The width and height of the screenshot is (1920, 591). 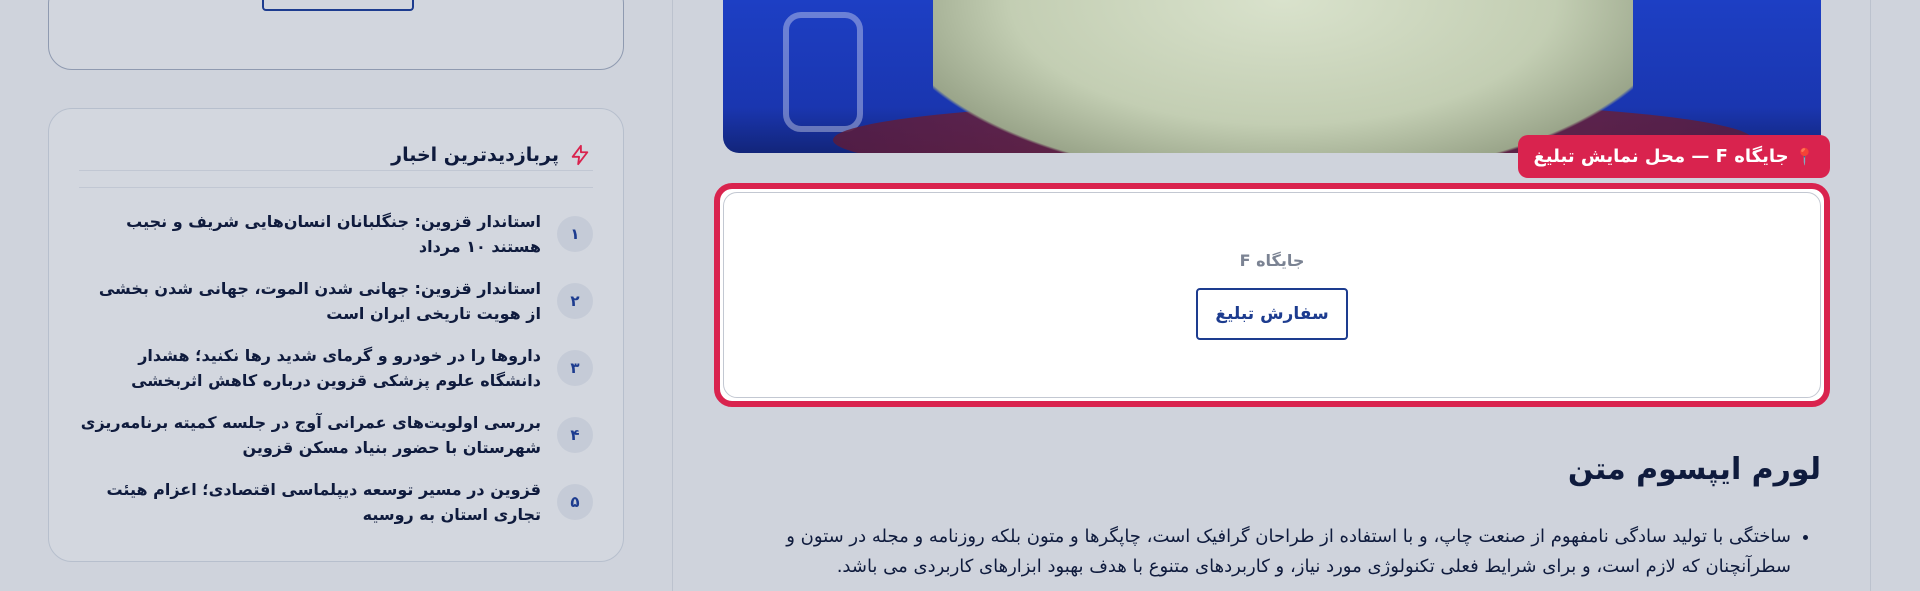 What do you see at coordinates (575, 233) in the screenshot?
I see `news-rank-badge: ۱` at bounding box center [575, 233].